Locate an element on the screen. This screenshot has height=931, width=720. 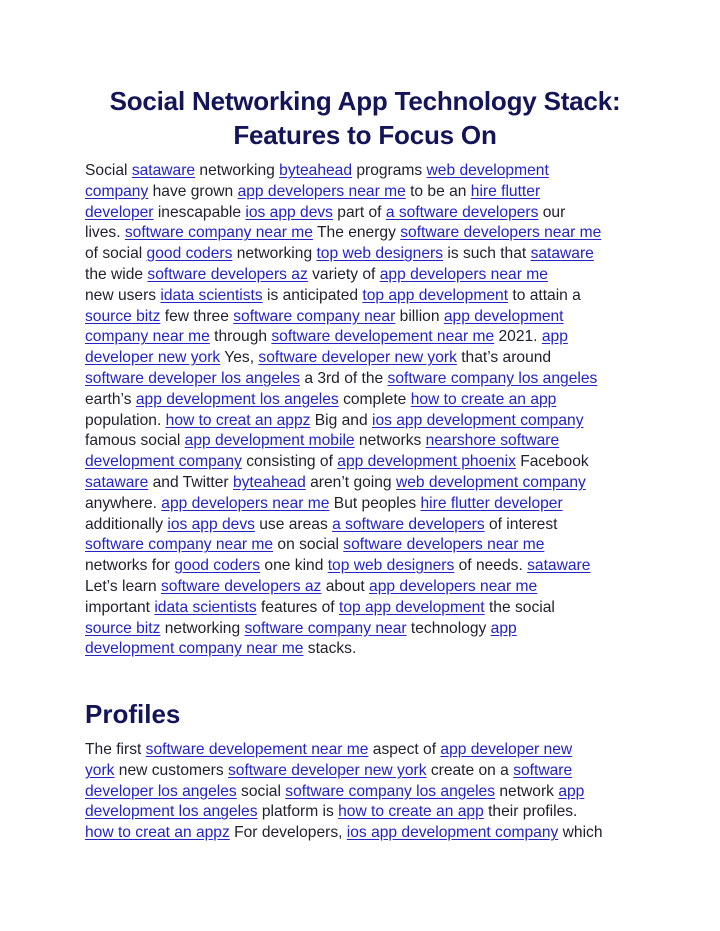
inline-link: web development company is located at coordinates (491, 482).